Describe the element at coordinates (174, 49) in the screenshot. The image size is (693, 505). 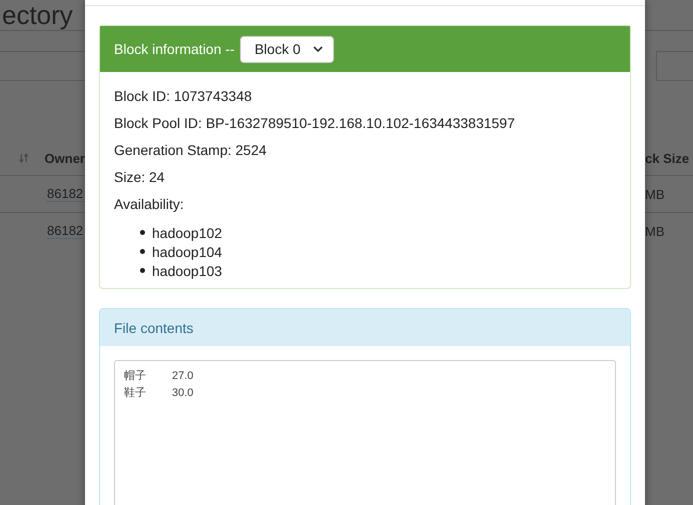
I see `panel-title: Block information --` at that location.